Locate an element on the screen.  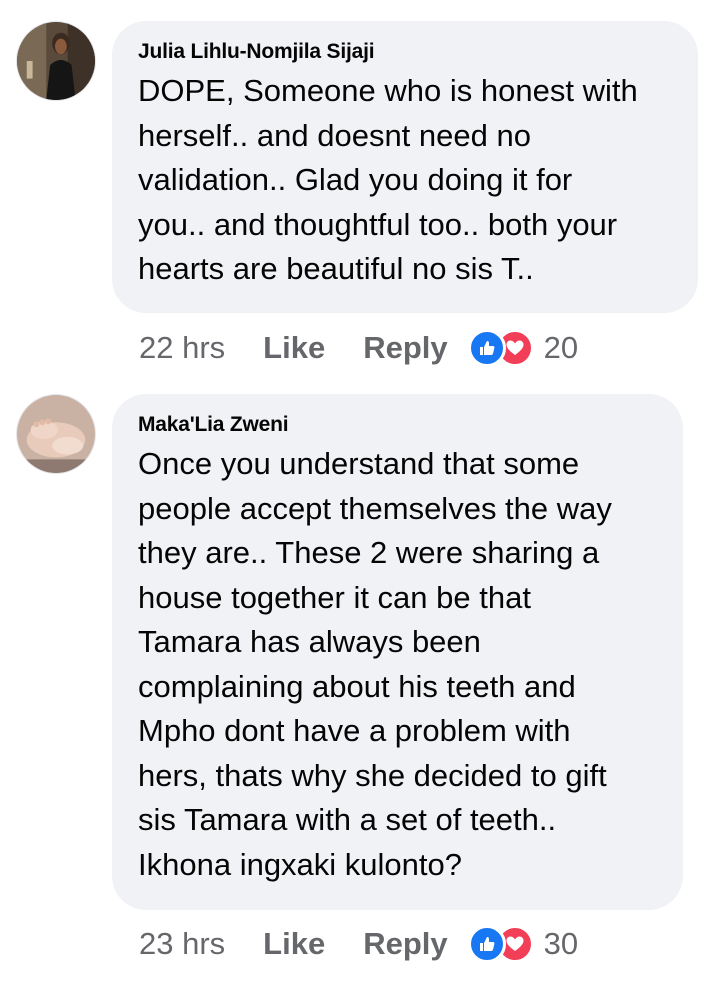
timestamp: 23 hrs is located at coordinates (182, 944).